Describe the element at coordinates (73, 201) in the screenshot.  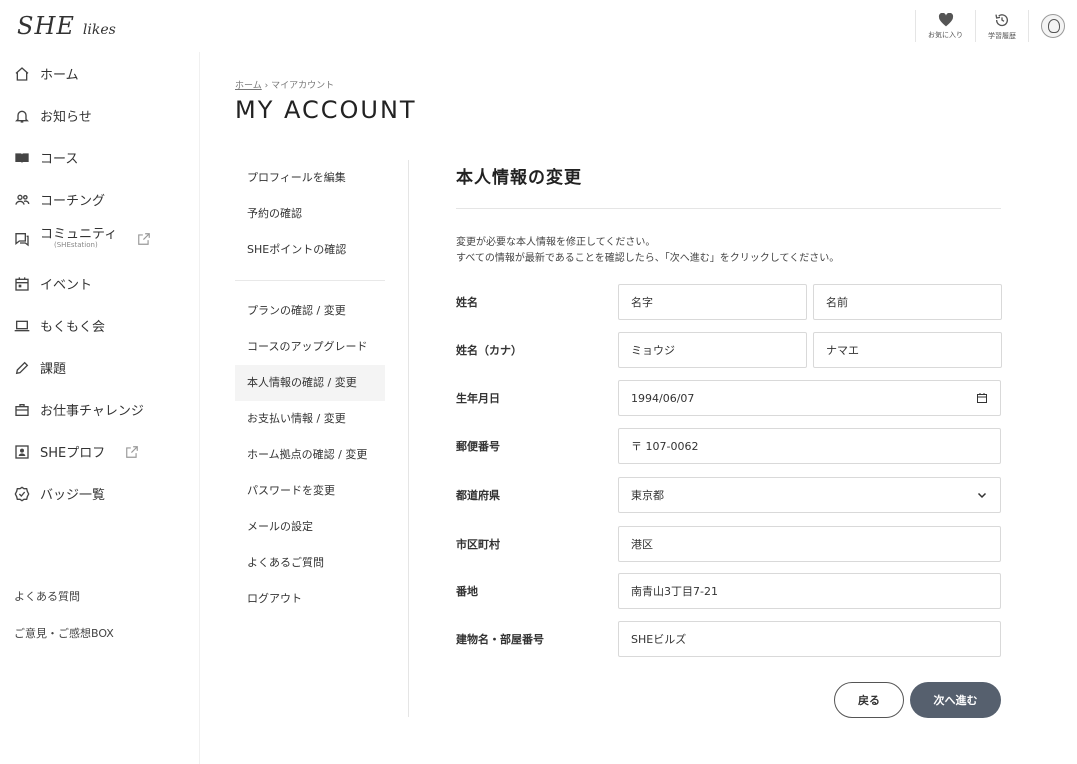
I see `sidebar-item-label: コーチング` at that location.